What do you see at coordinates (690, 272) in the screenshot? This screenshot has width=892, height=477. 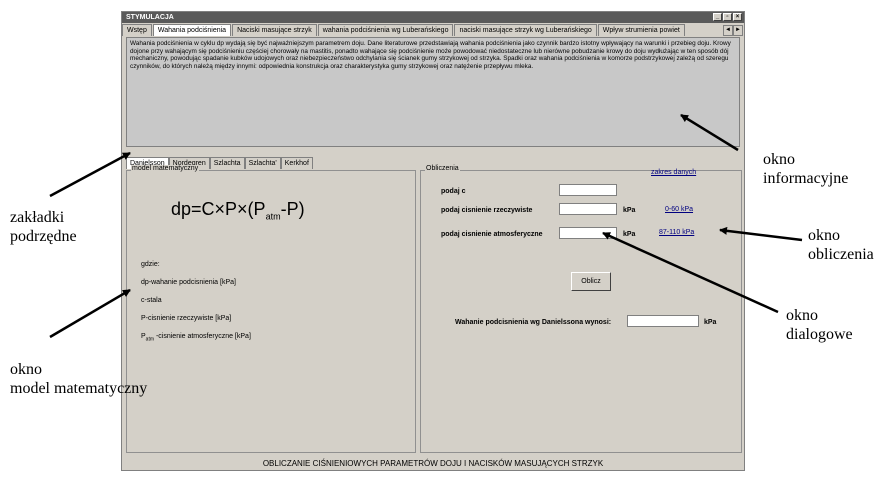 I see `arrow-dialog` at bounding box center [690, 272].